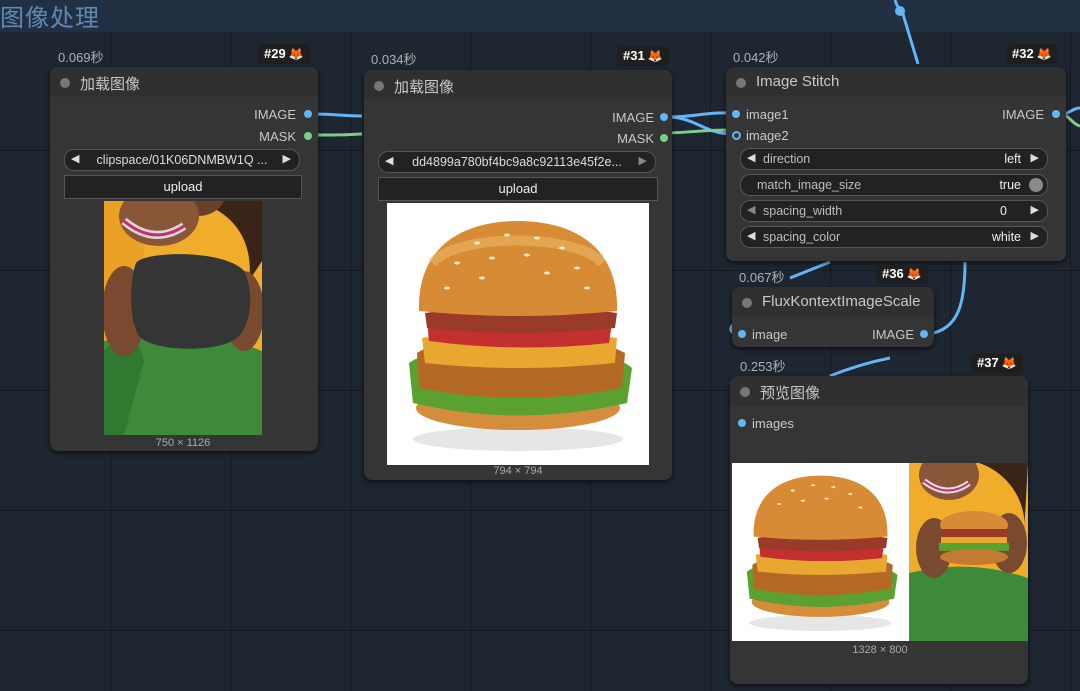  I want to click on toggle-knob-icon, so click(1036, 185).